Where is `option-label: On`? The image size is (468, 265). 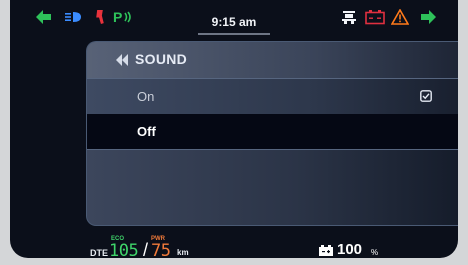 option-label: On is located at coordinates (146, 96).